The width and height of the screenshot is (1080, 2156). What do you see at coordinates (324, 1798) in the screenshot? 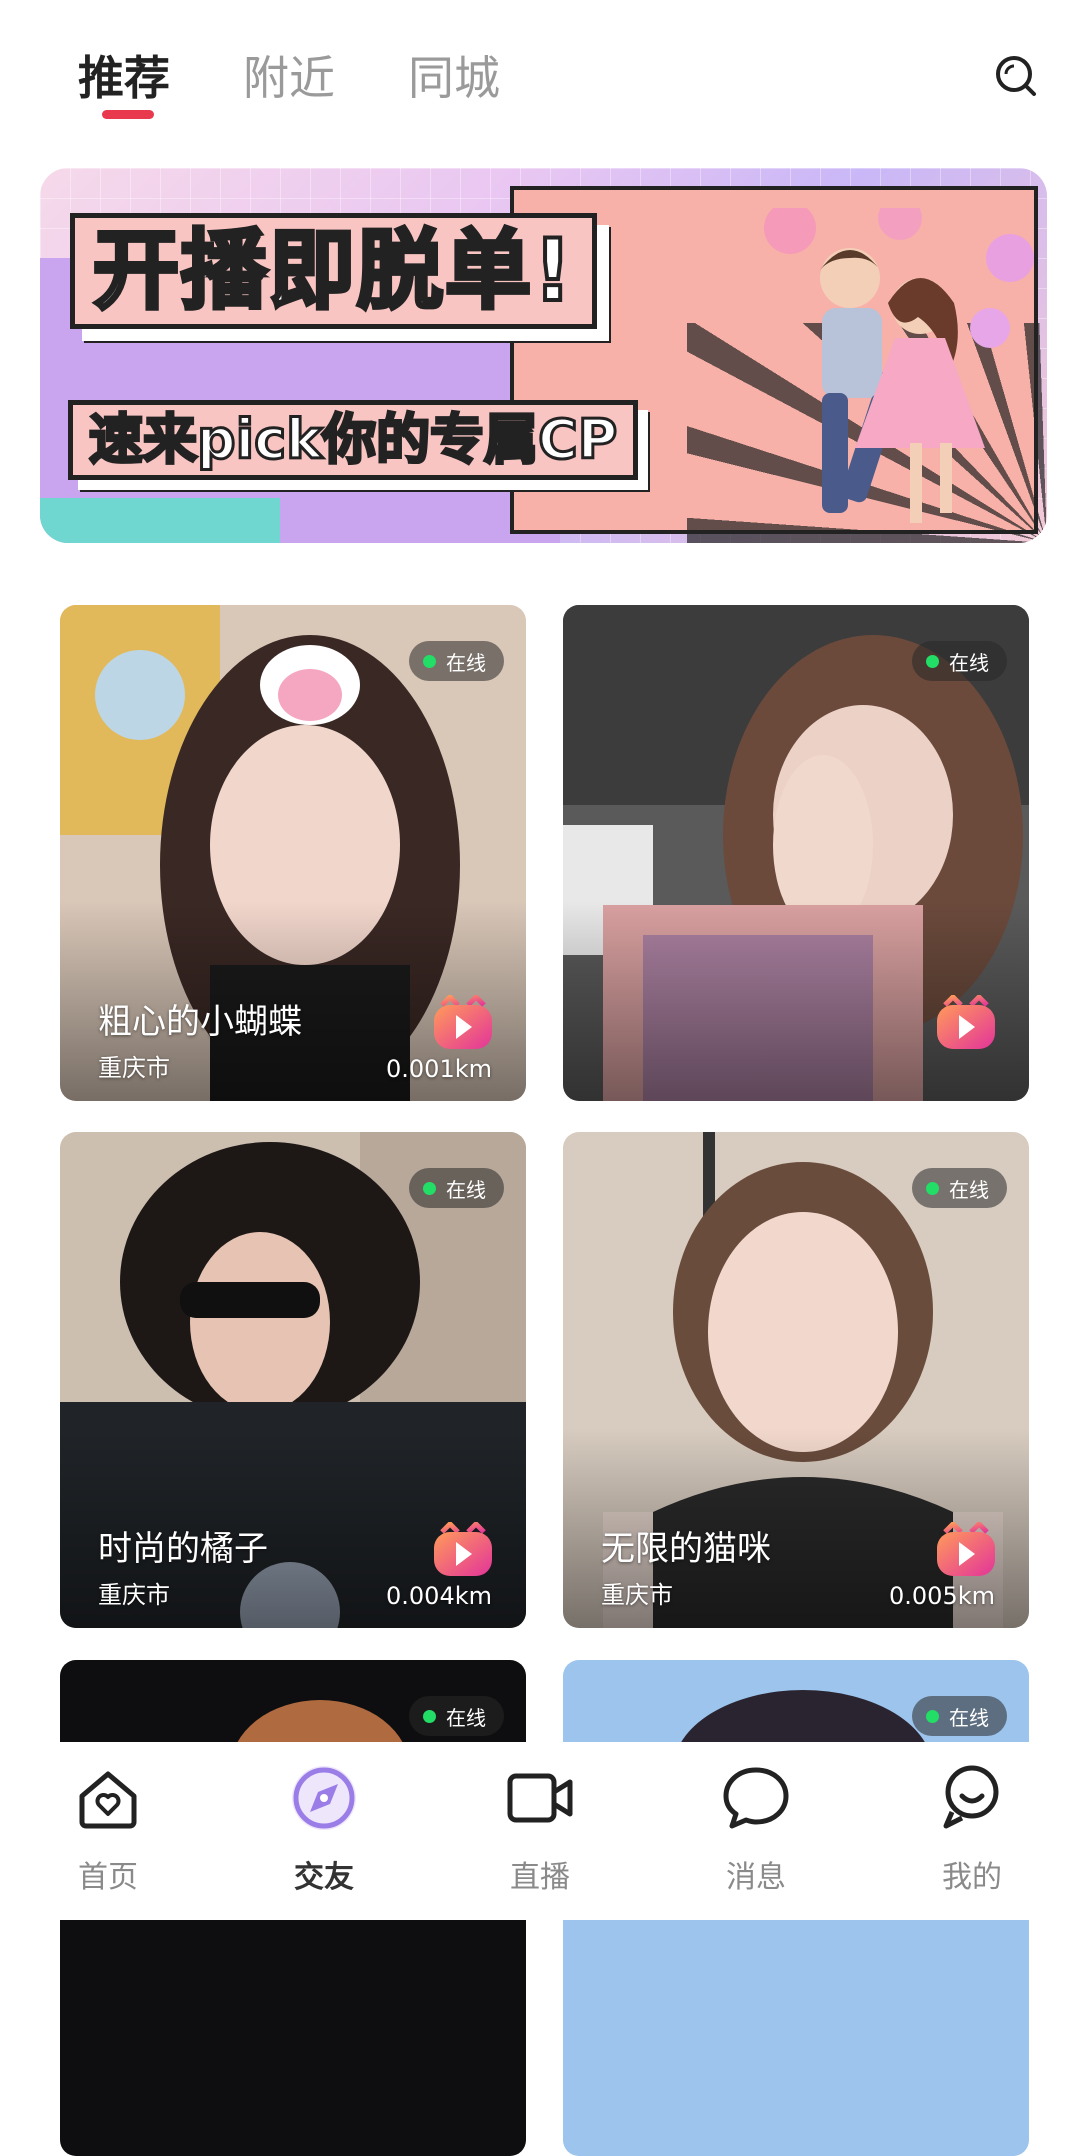
I see `compass-icon` at bounding box center [324, 1798].